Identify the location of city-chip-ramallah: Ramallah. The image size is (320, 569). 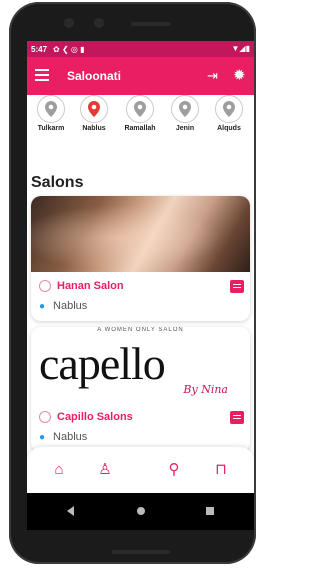
(140, 113).